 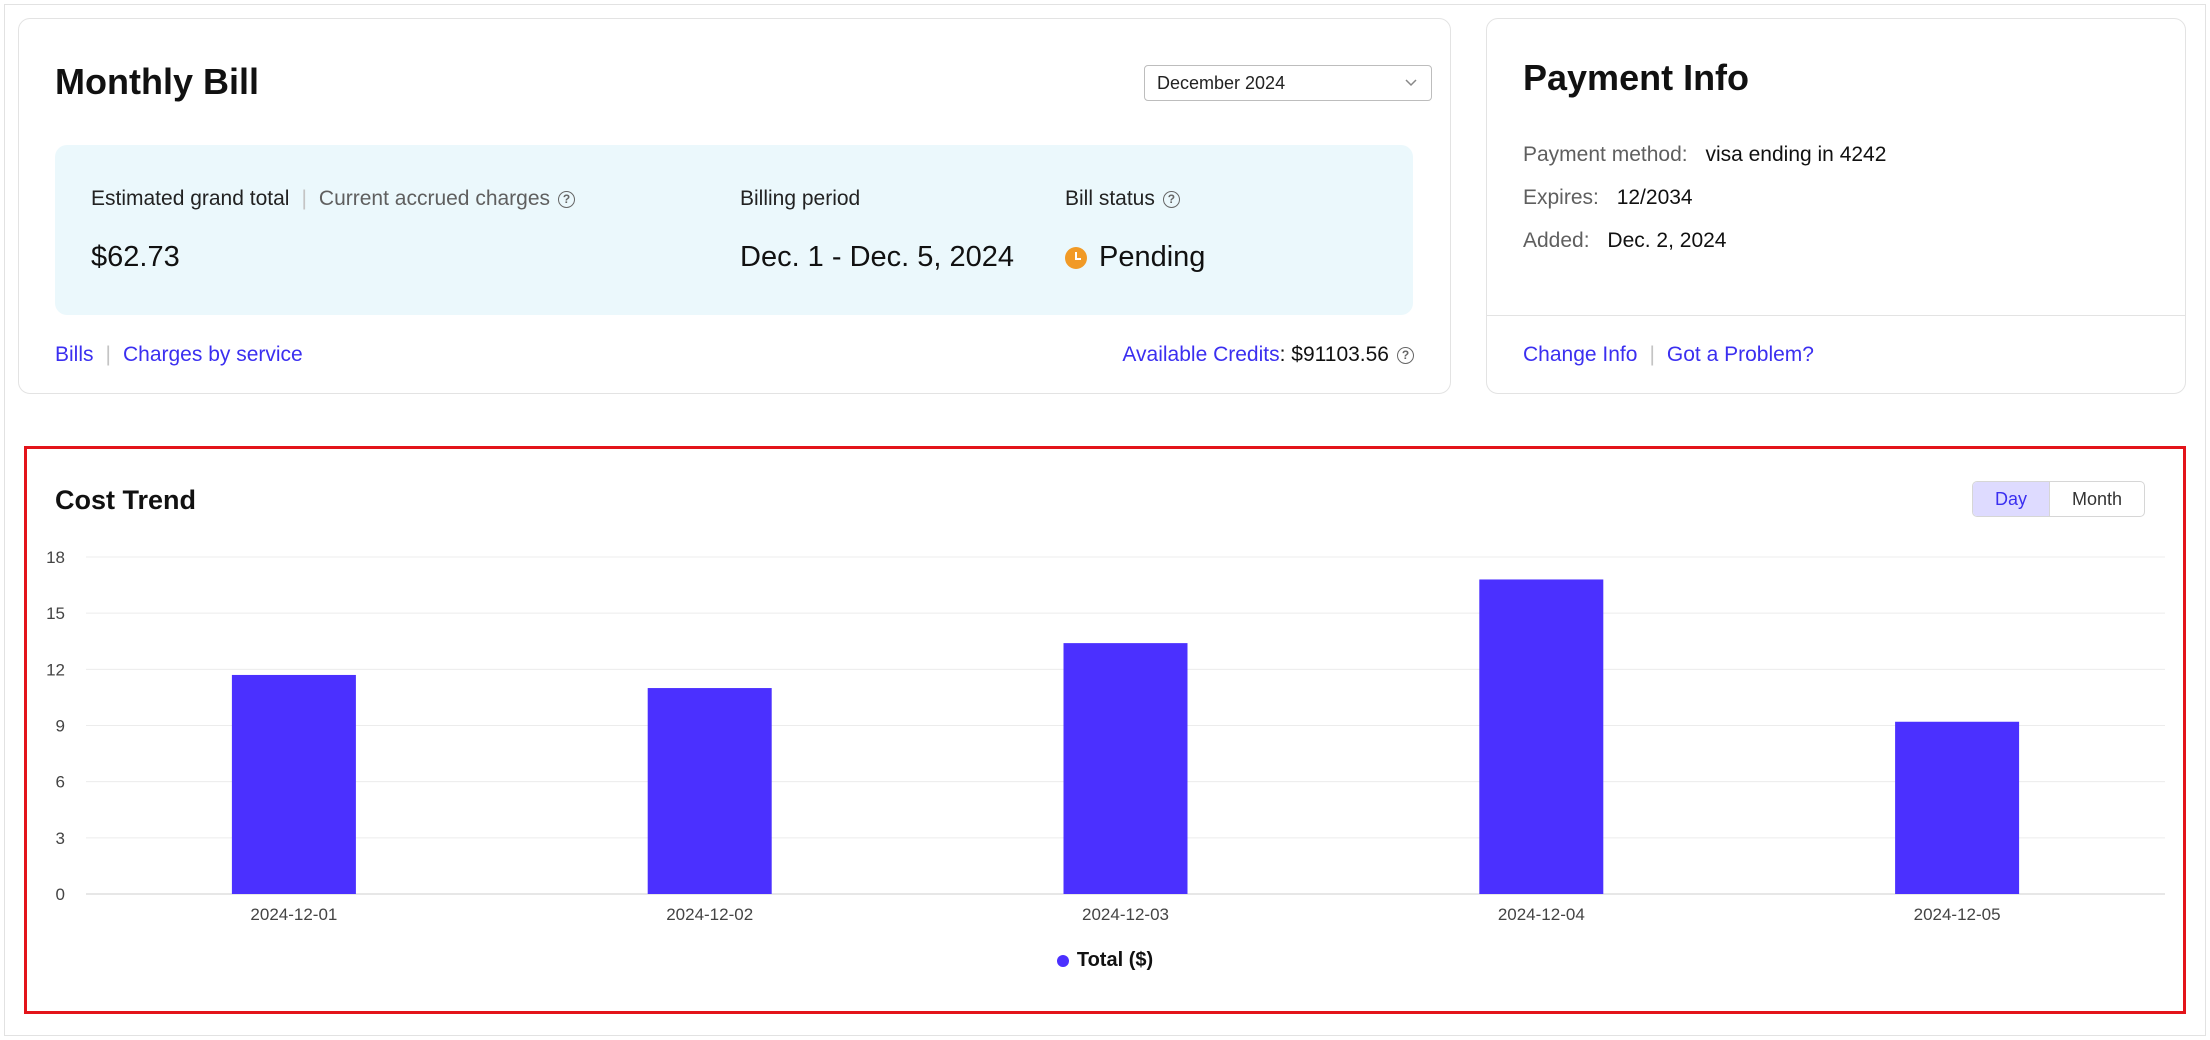 What do you see at coordinates (1580, 355) in the screenshot?
I see `change-info-link: Change Info` at bounding box center [1580, 355].